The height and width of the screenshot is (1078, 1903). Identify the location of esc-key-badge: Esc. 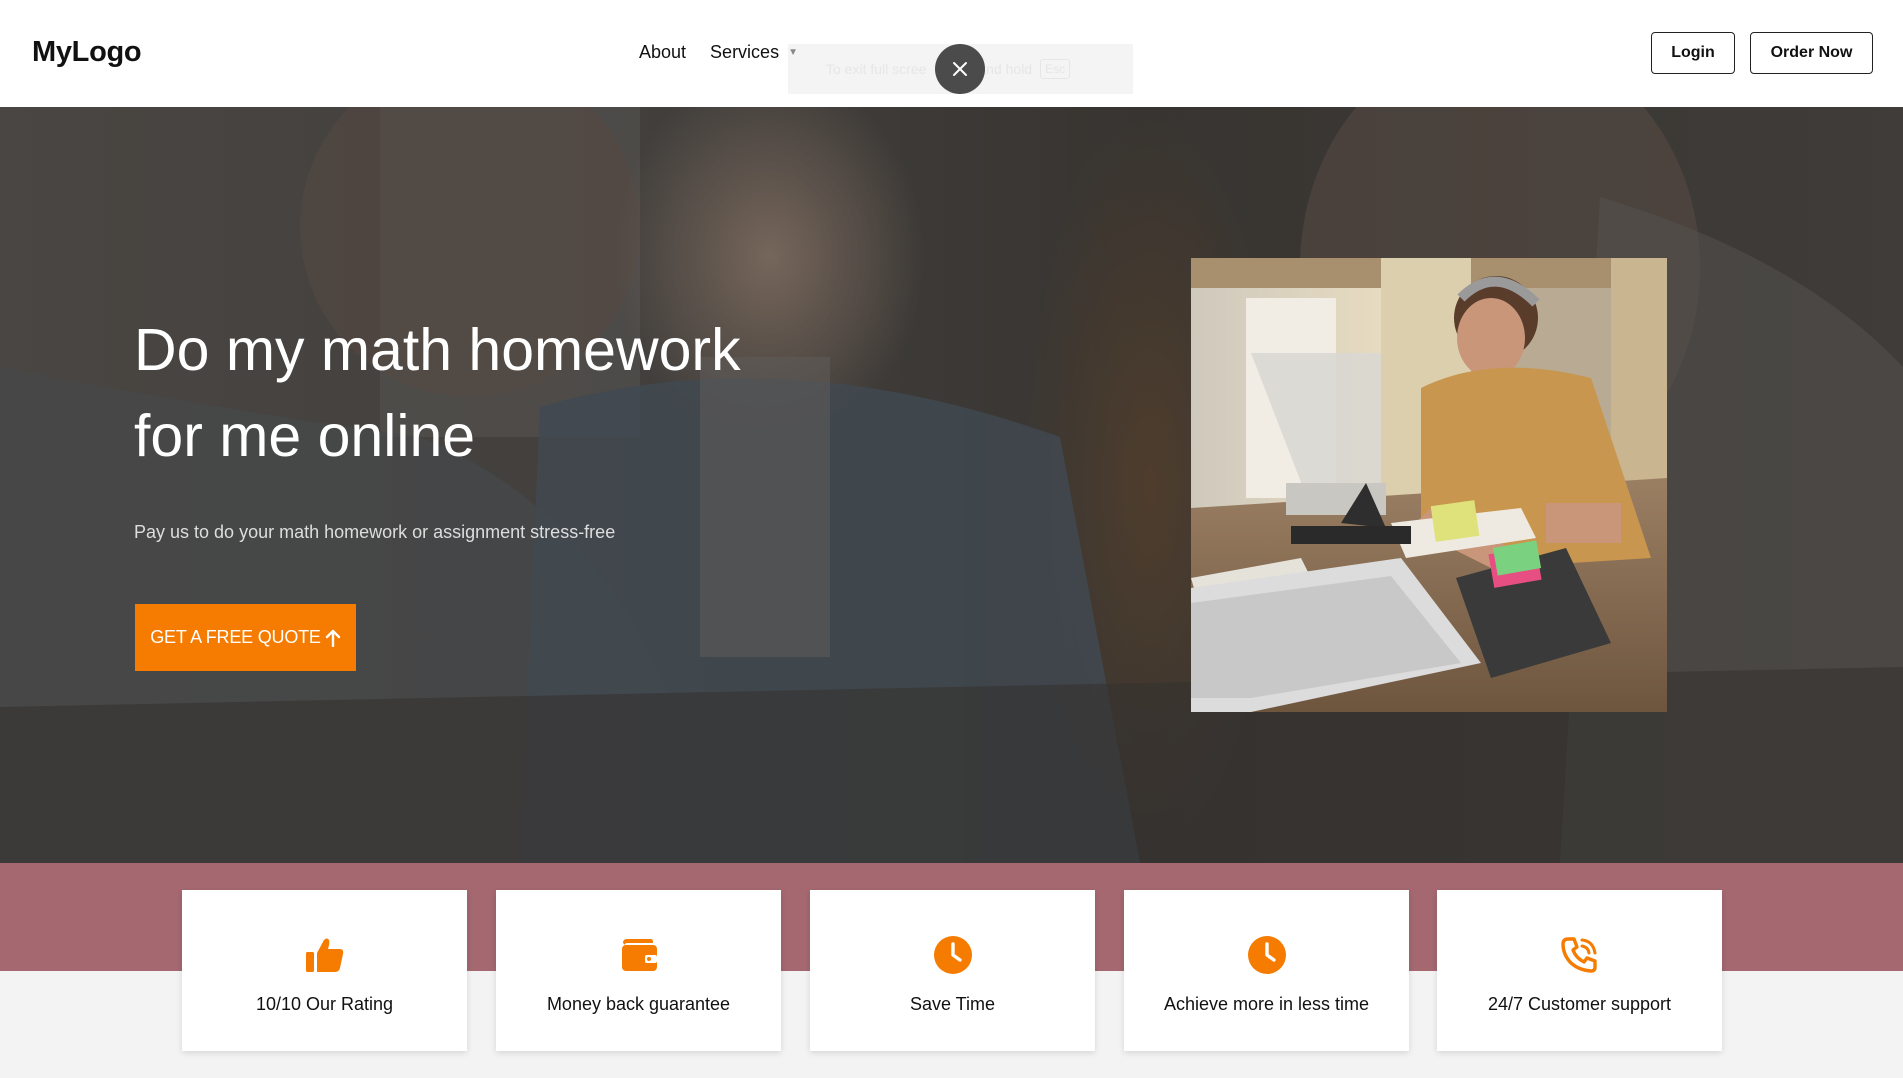
(1055, 69).